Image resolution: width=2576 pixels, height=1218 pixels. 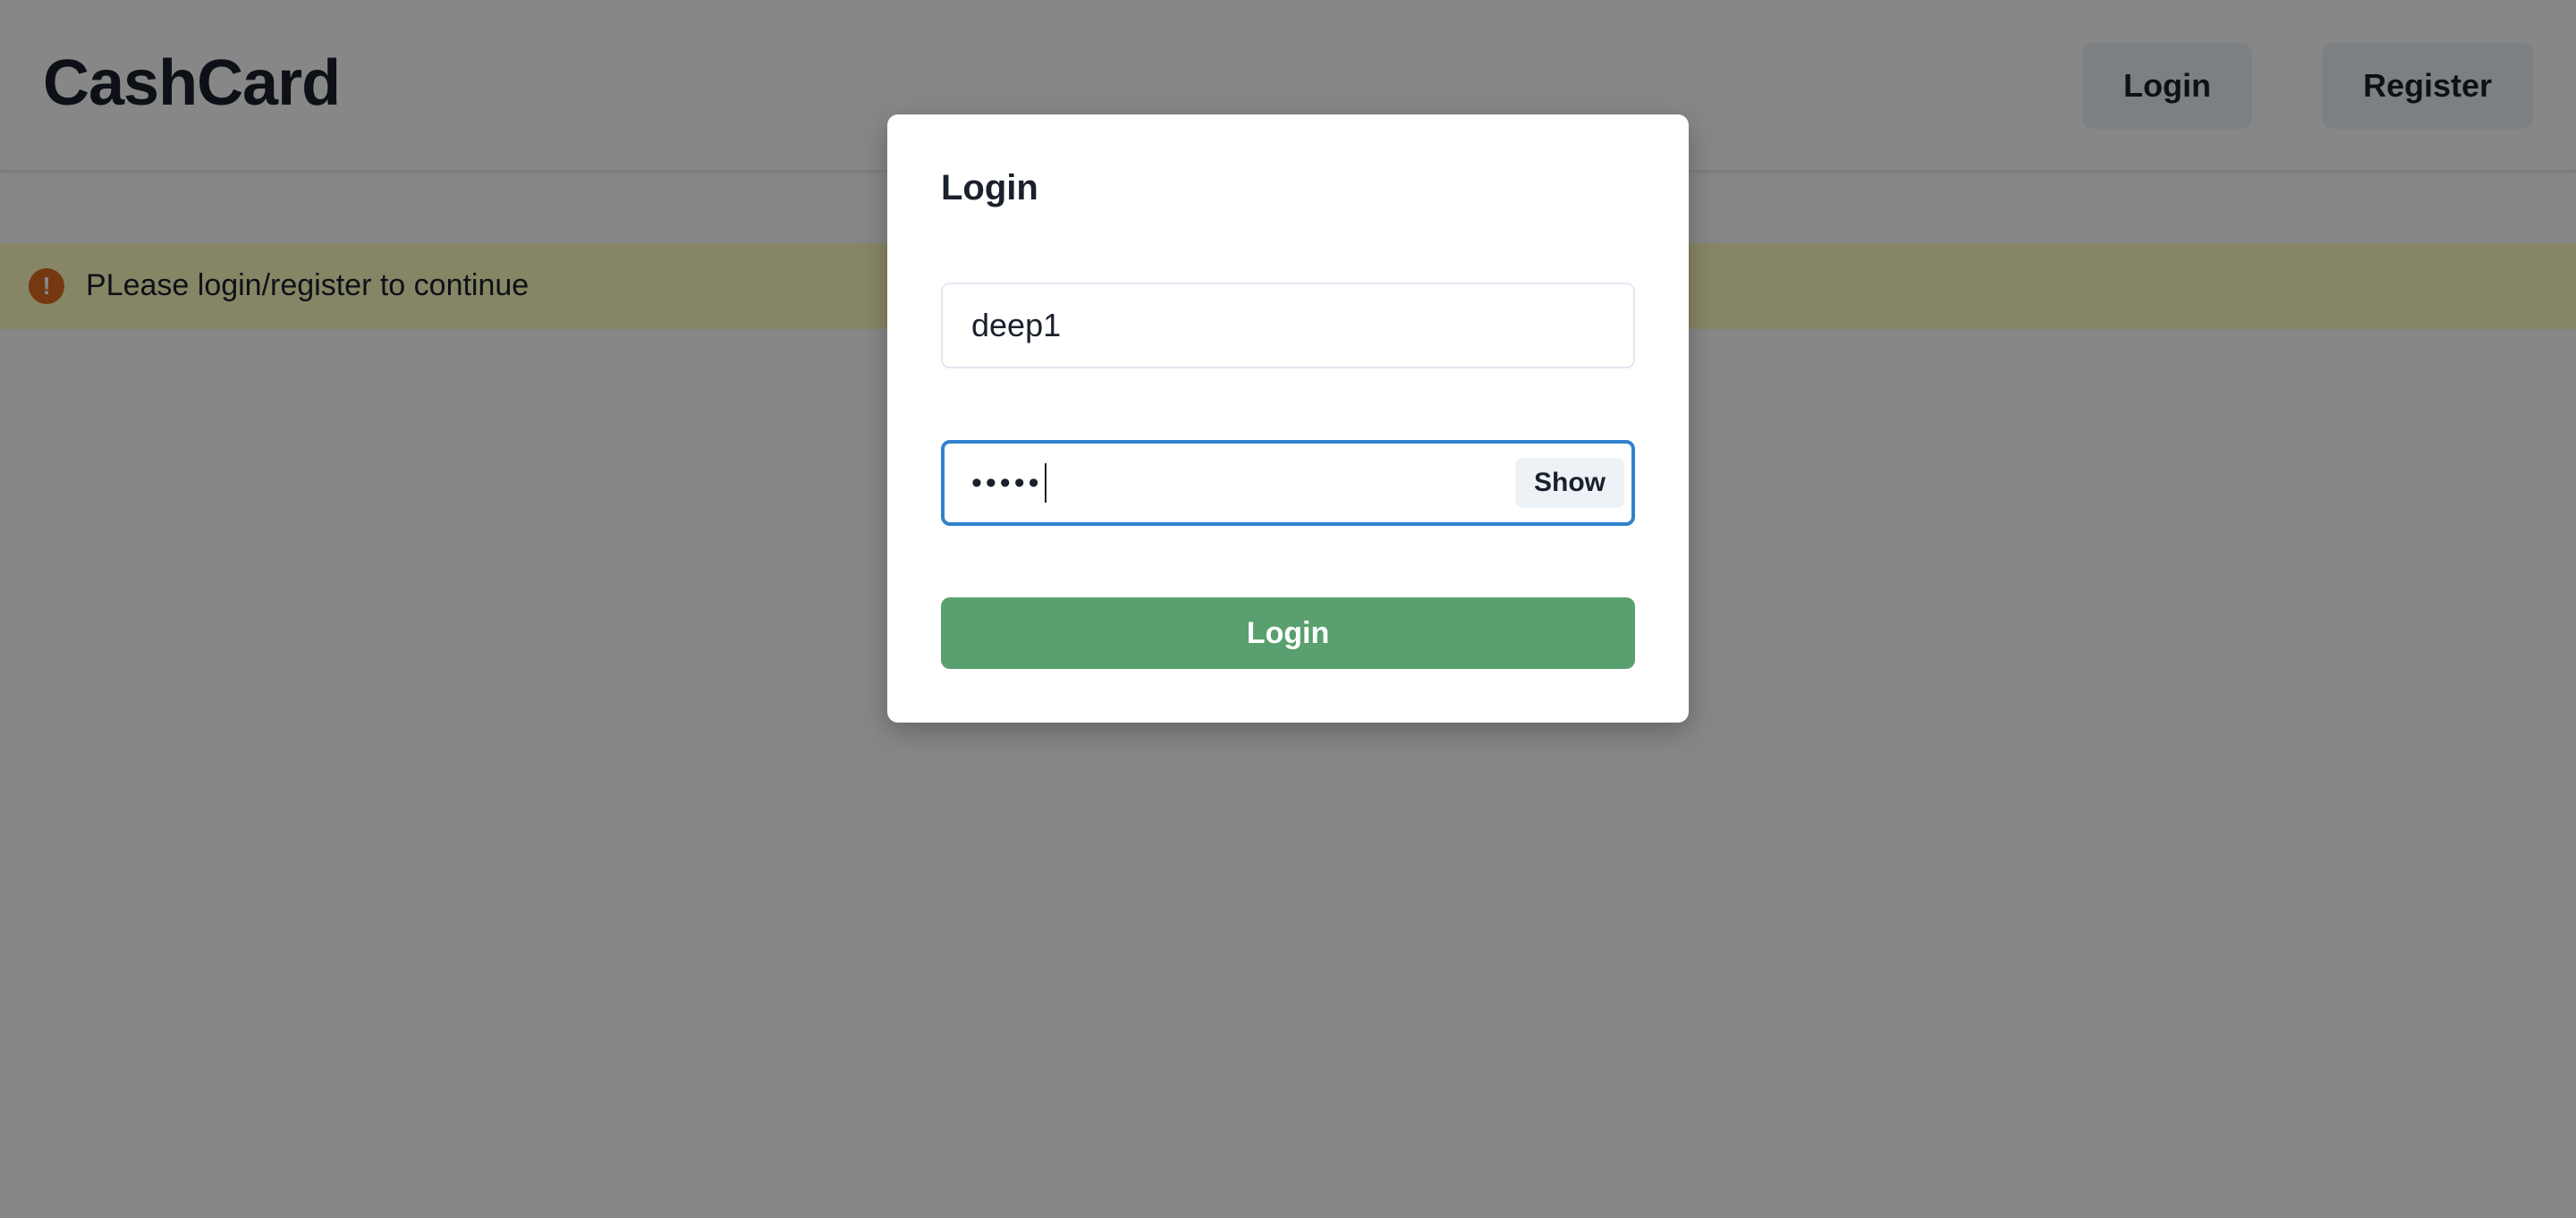 What do you see at coordinates (1288, 633) in the screenshot?
I see `login-submit-button: Login` at bounding box center [1288, 633].